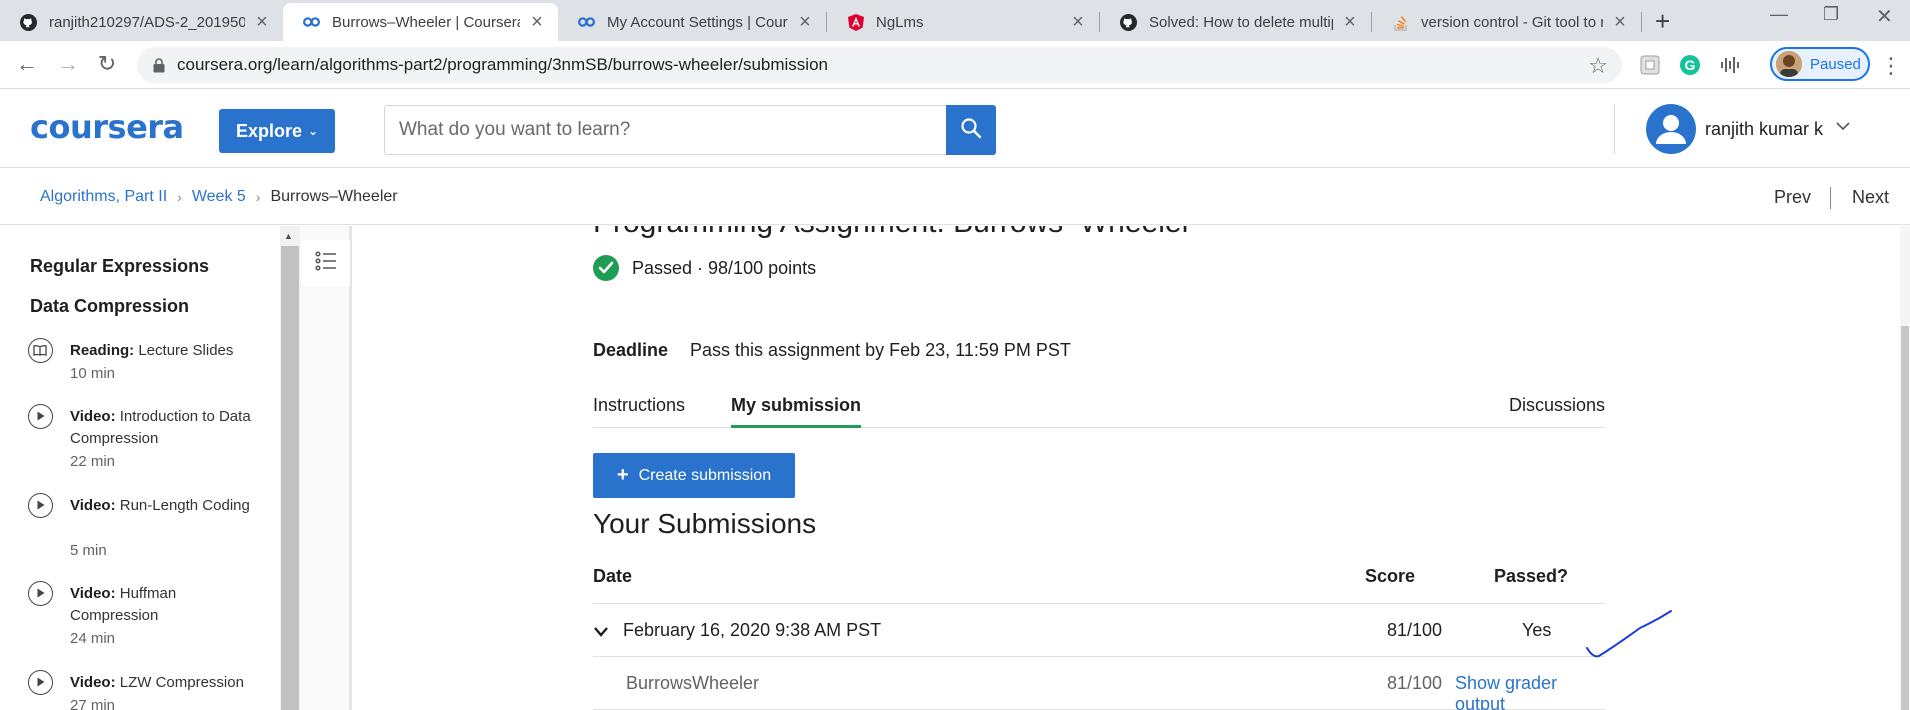 This screenshot has height=710, width=1910. Describe the element at coordinates (1831, 14) in the screenshot. I see `restore-icon: ❐` at that location.